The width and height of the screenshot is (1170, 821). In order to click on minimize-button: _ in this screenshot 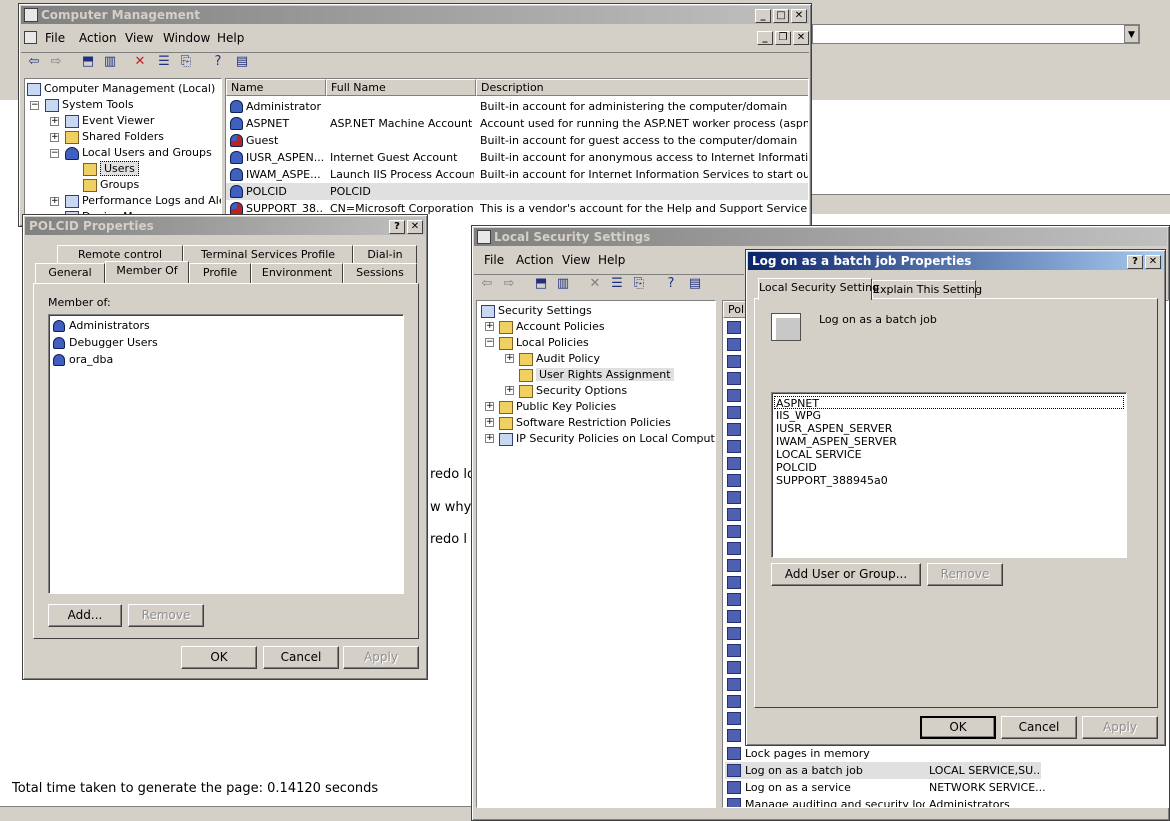, I will do `click(763, 16)`.